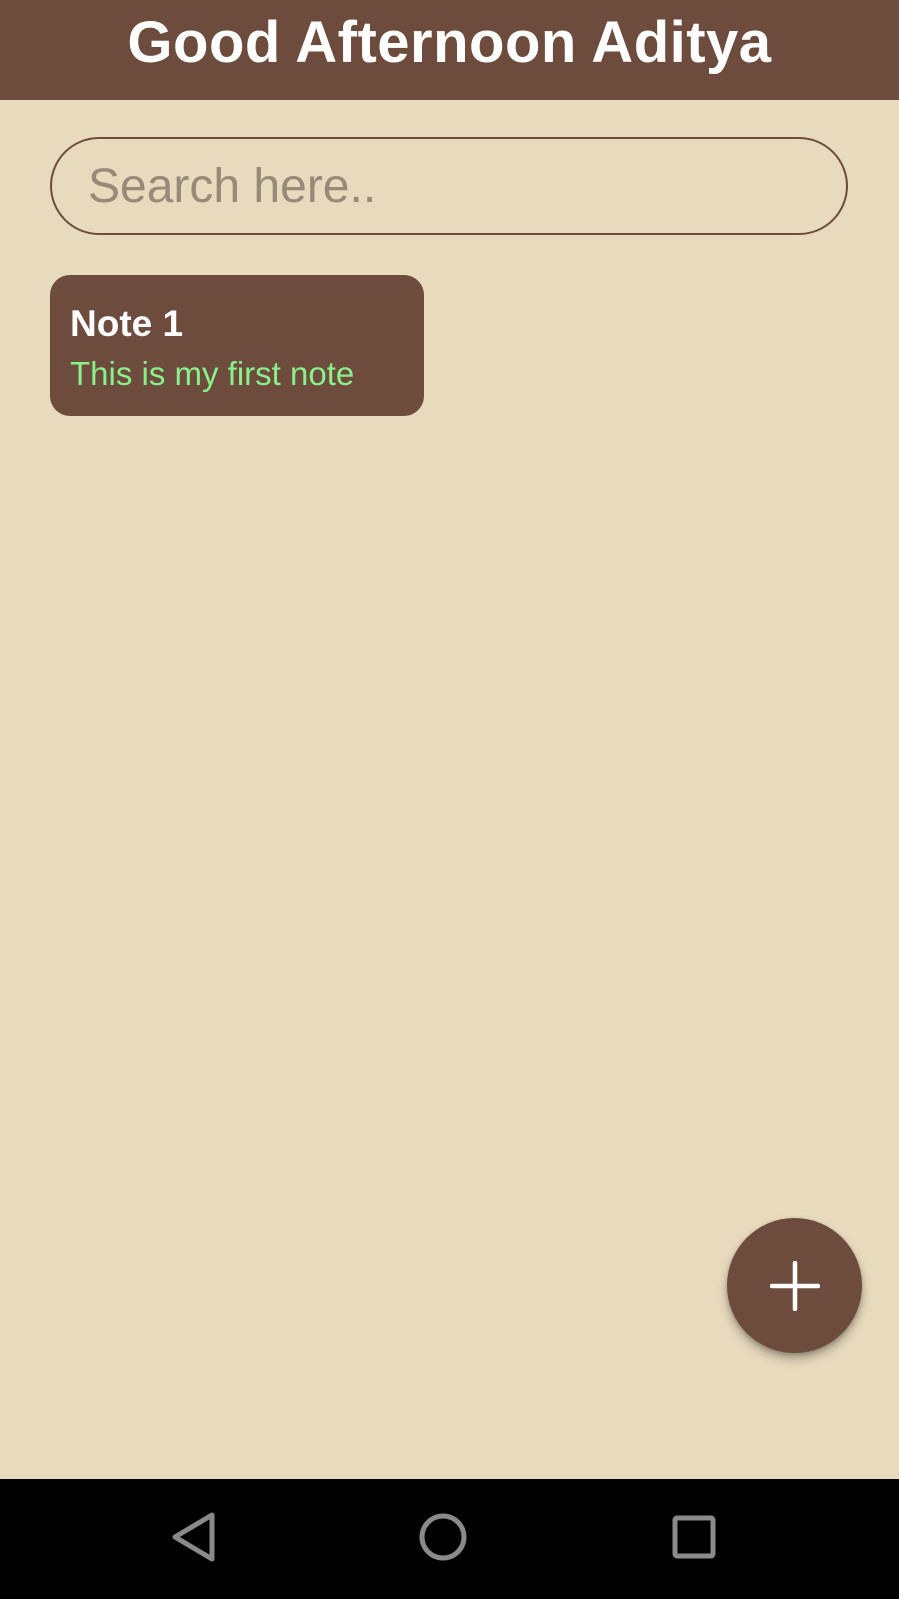 The height and width of the screenshot is (1599, 899). I want to click on plus-icon, so click(794, 1285).